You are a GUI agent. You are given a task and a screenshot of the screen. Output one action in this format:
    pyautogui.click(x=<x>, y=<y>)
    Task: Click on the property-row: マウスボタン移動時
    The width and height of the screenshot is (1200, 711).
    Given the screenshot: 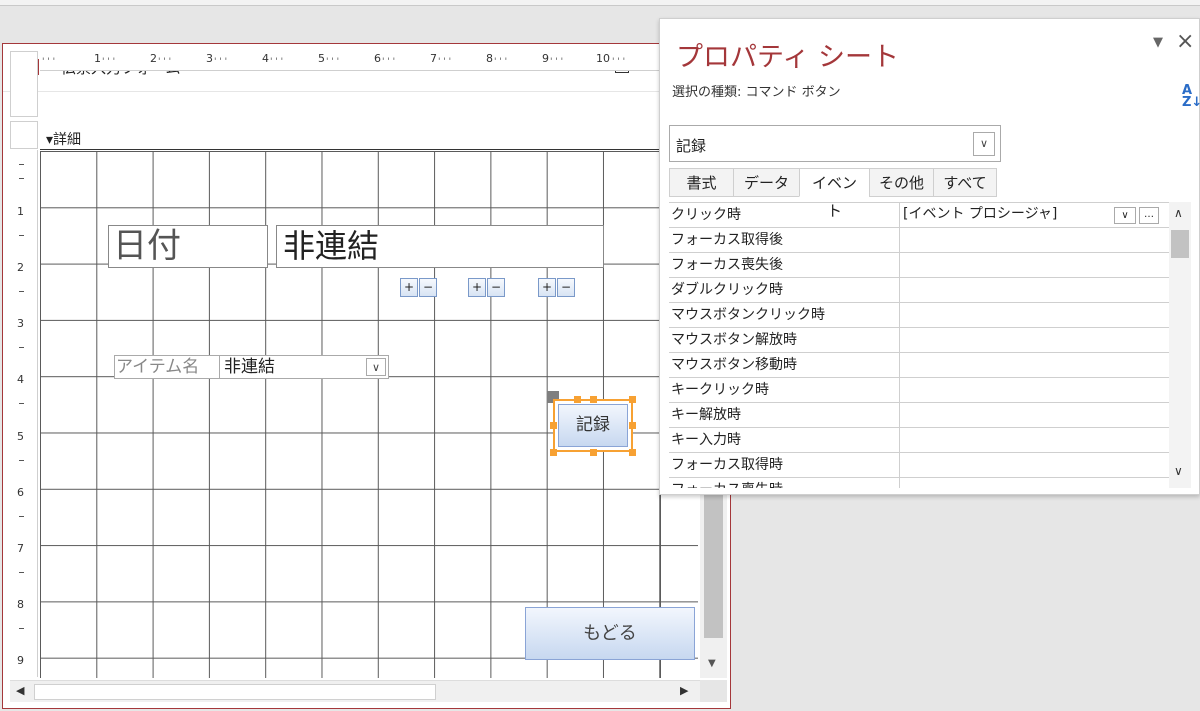 What is the action you would take?
    pyautogui.click(x=919, y=365)
    